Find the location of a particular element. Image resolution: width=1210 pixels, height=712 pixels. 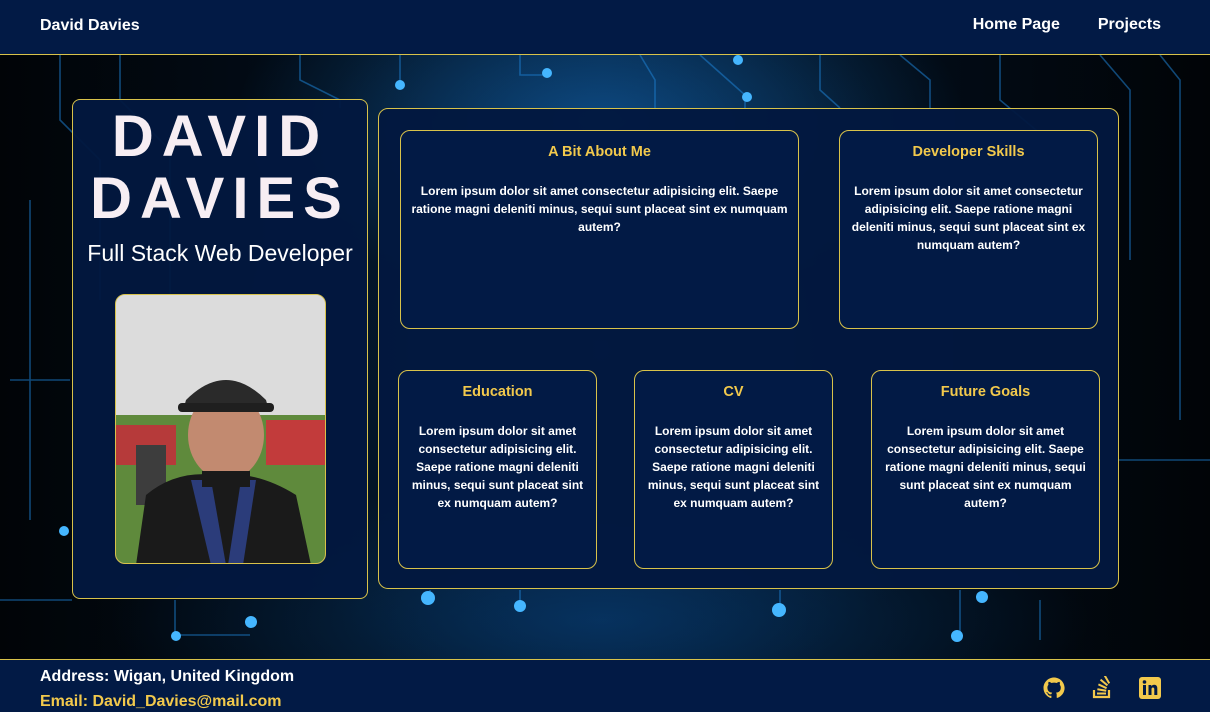

top-navbar: David Davies Home Page Projects is located at coordinates (605, 27).